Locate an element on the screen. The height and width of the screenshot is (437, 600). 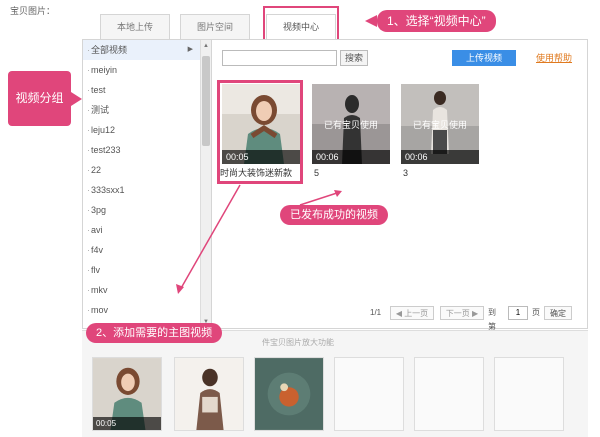
step1-annotation: 1、选择“视频中心” is located at coordinates (436, 21).